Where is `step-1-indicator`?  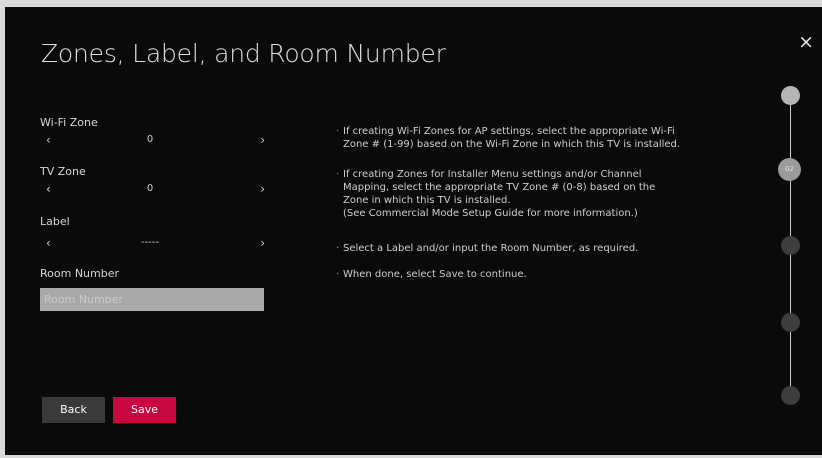 step-1-indicator is located at coordinates (790, 95).